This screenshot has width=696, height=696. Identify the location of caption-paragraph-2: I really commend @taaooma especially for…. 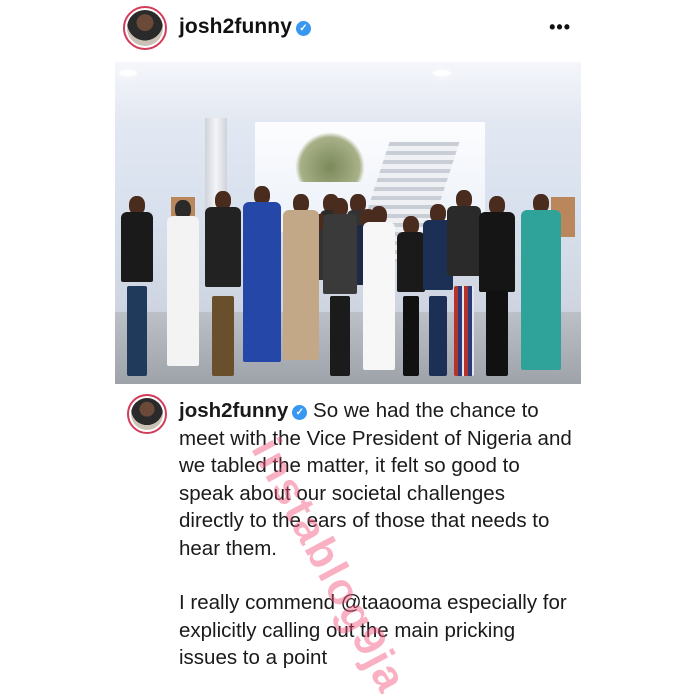
(377, 630).